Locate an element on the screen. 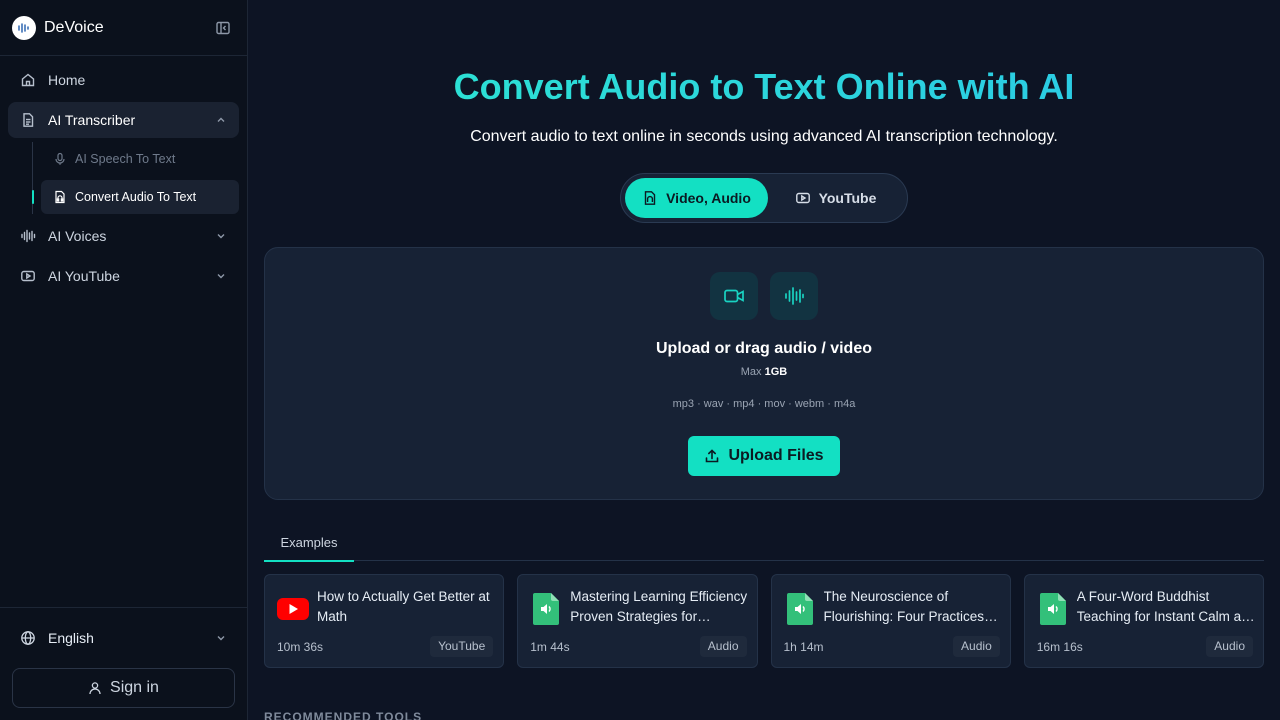 The height and width of the screenshot is (720, 1280). examples-tabs: Examples is located at coordinates (764, 547).